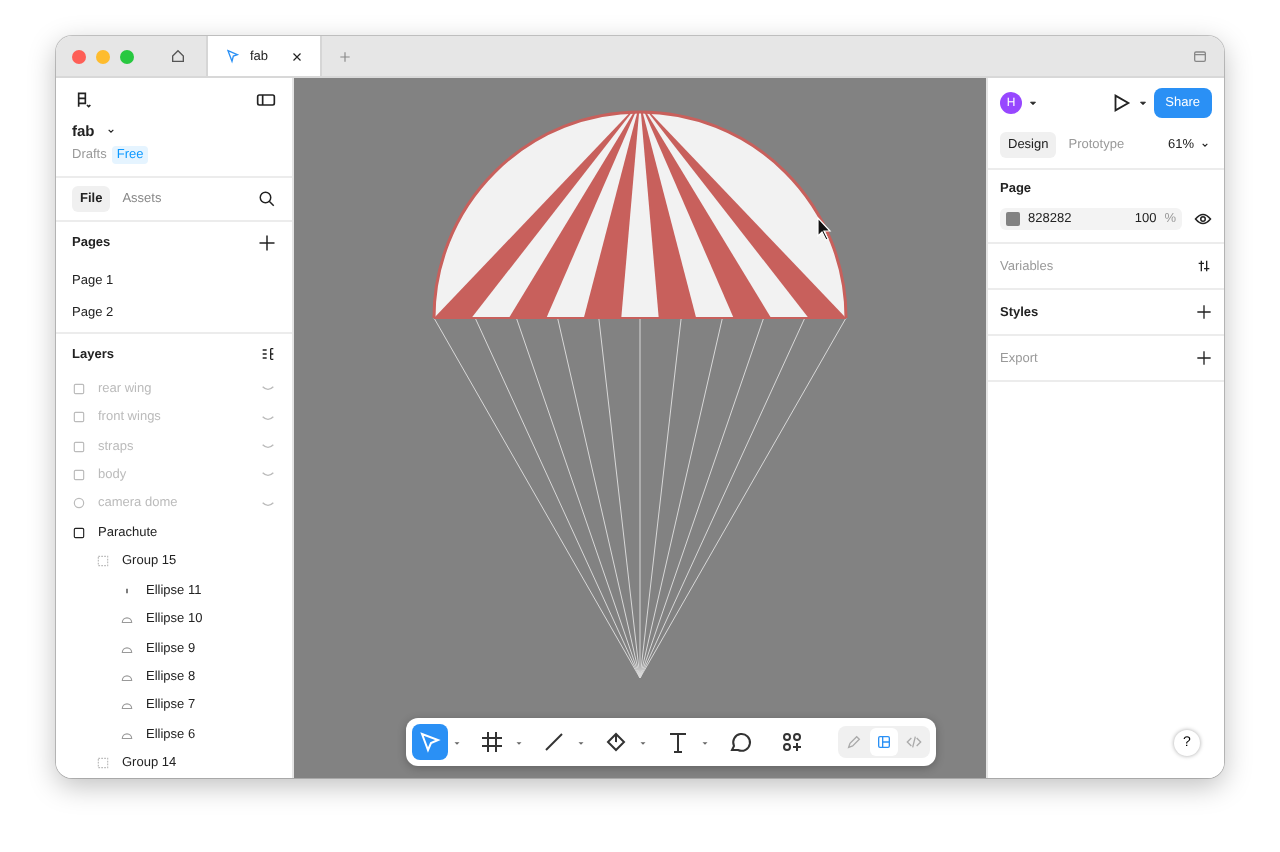 The width and height of the screenshot is (1280, 852). I want to click on shapes-grid-icon, so click(792, 742).